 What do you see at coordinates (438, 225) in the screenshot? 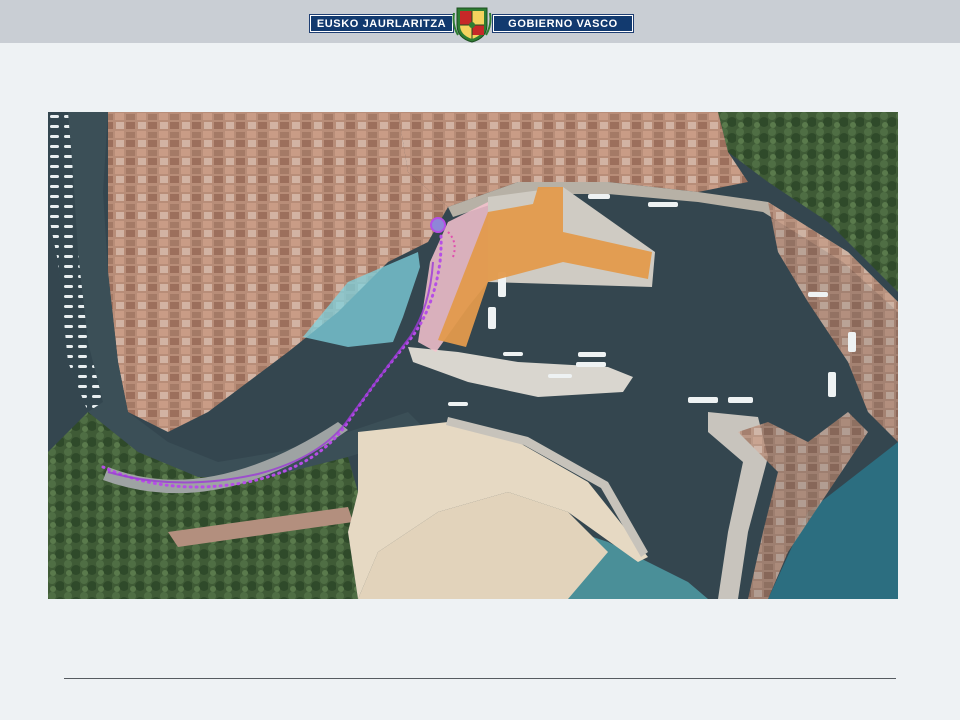
I see `route-turnaround-marker` at bounding box center [438, 225].